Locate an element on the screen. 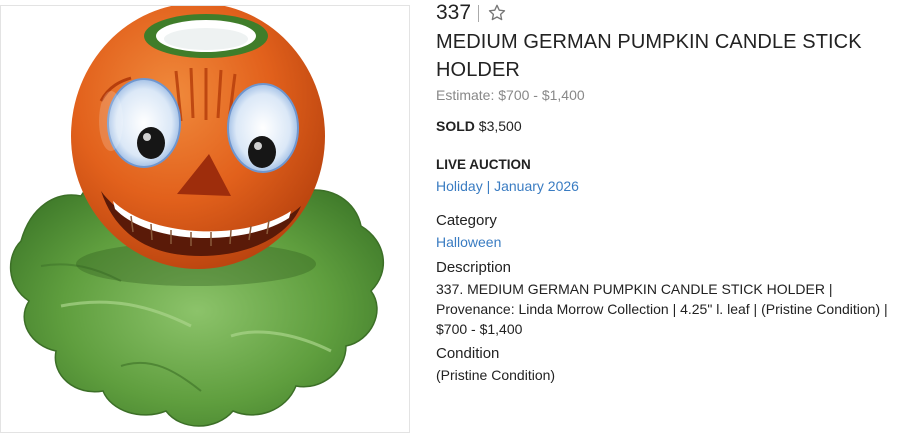  sold-label: SOLD is located at coordinates (455, 126).